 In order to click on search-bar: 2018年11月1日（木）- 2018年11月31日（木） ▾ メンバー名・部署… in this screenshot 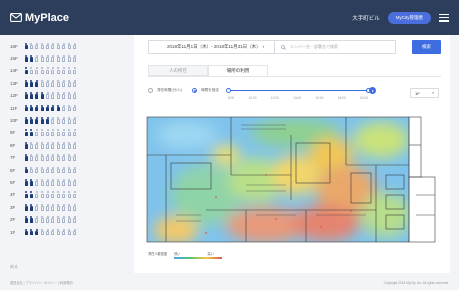, I will do `click(272, 47)`.